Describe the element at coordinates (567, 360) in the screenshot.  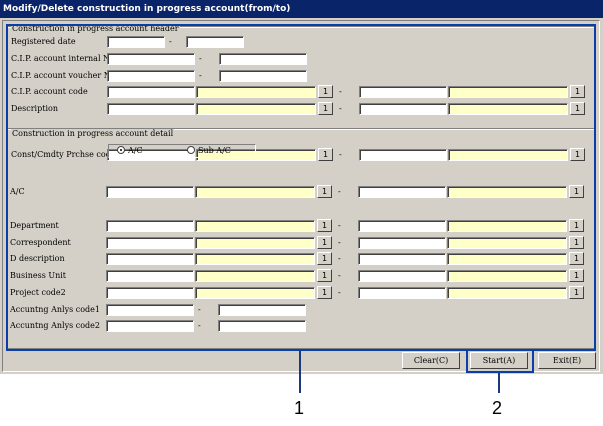
I see `exit-button: Exit(E)` at that location.